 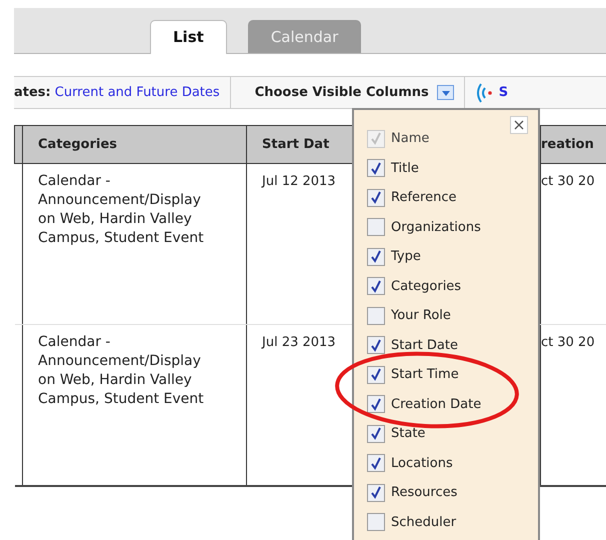 I want to click on feed-link: S, so click(x=503, y=92).